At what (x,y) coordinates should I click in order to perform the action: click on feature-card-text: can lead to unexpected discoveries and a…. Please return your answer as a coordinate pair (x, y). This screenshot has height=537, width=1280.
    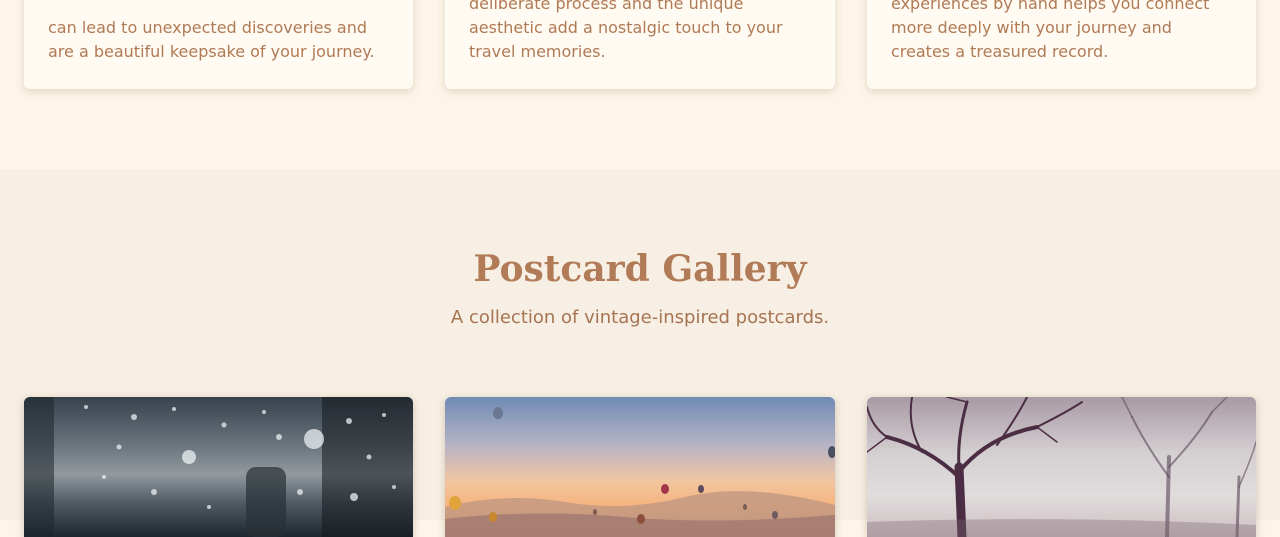
    Looking at the image, I should click on (211, 39).